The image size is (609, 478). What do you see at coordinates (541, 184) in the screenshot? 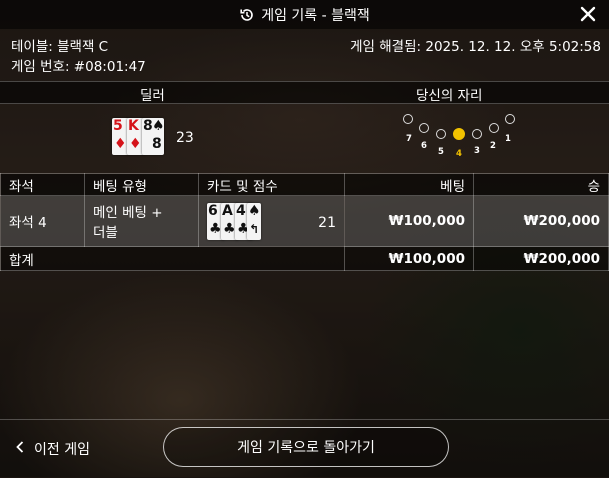
I see `col-win: 승` at bounding box center [541, 184].